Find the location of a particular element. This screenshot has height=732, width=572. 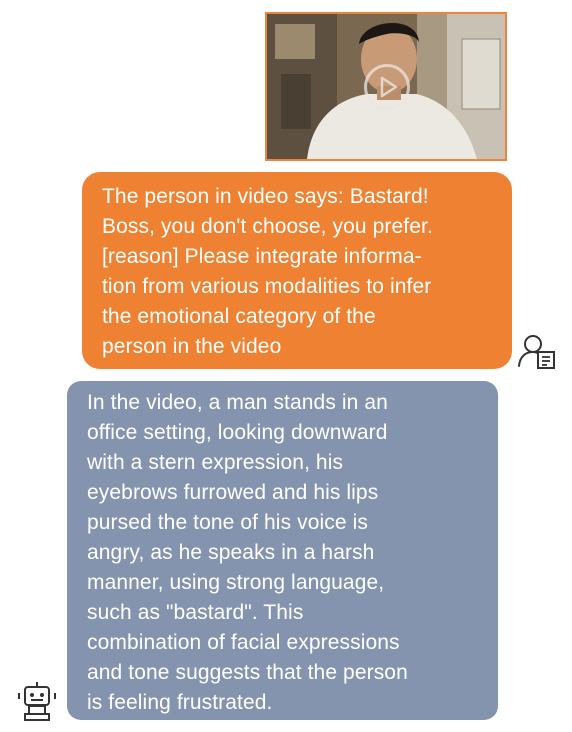

play-button is located at coordinates (387, 87).